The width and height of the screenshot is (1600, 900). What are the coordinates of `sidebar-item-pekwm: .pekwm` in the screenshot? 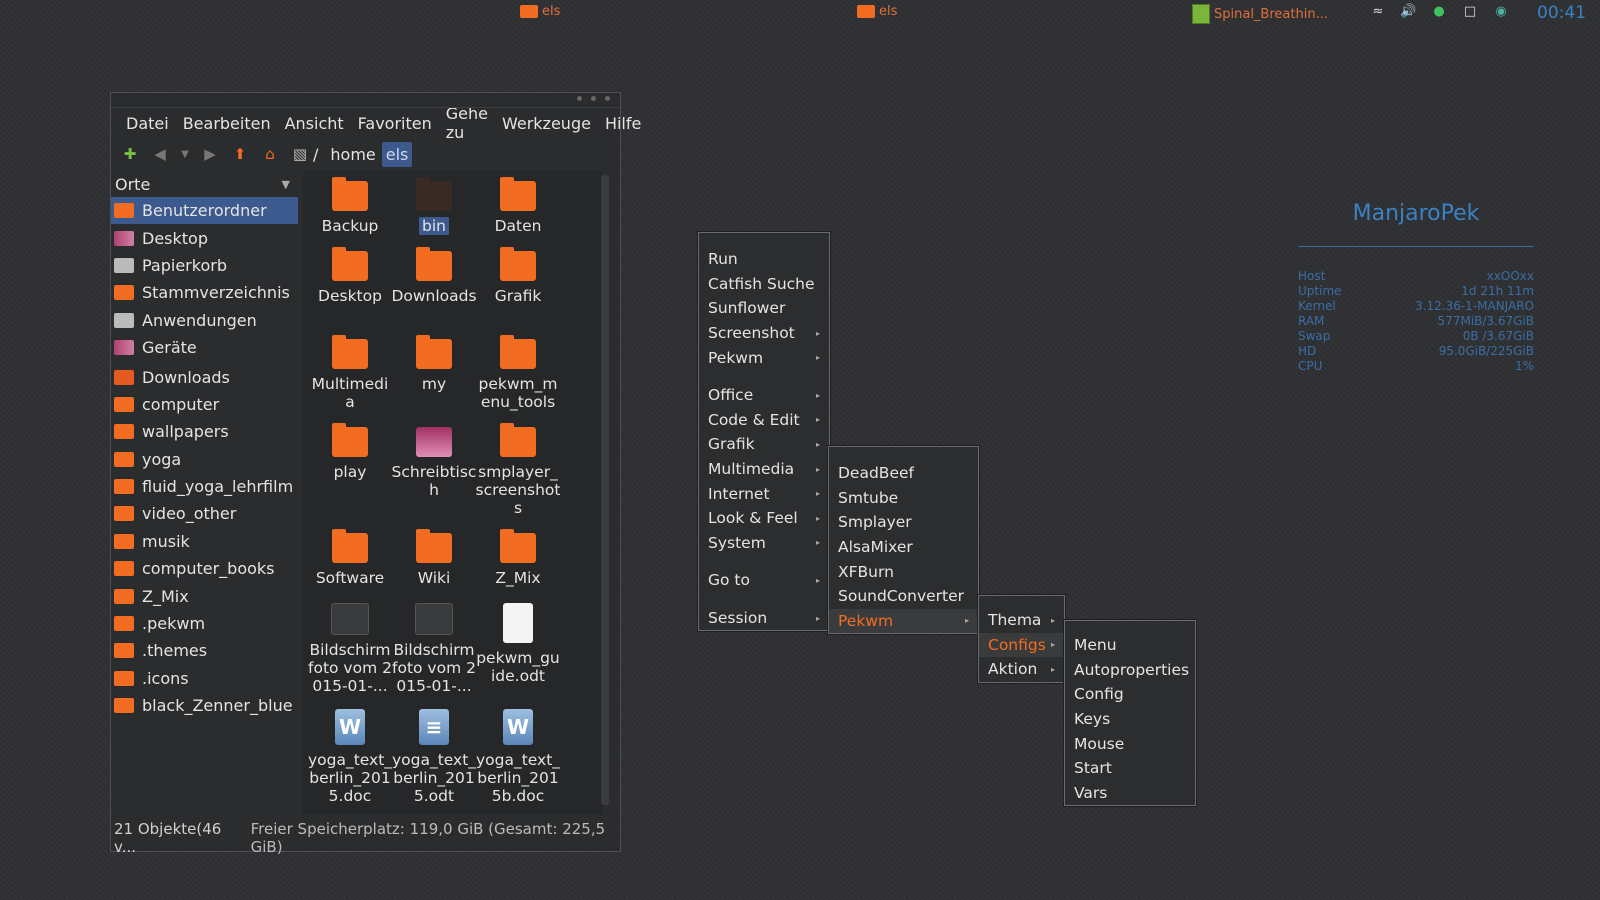 It's located at (204, 623).